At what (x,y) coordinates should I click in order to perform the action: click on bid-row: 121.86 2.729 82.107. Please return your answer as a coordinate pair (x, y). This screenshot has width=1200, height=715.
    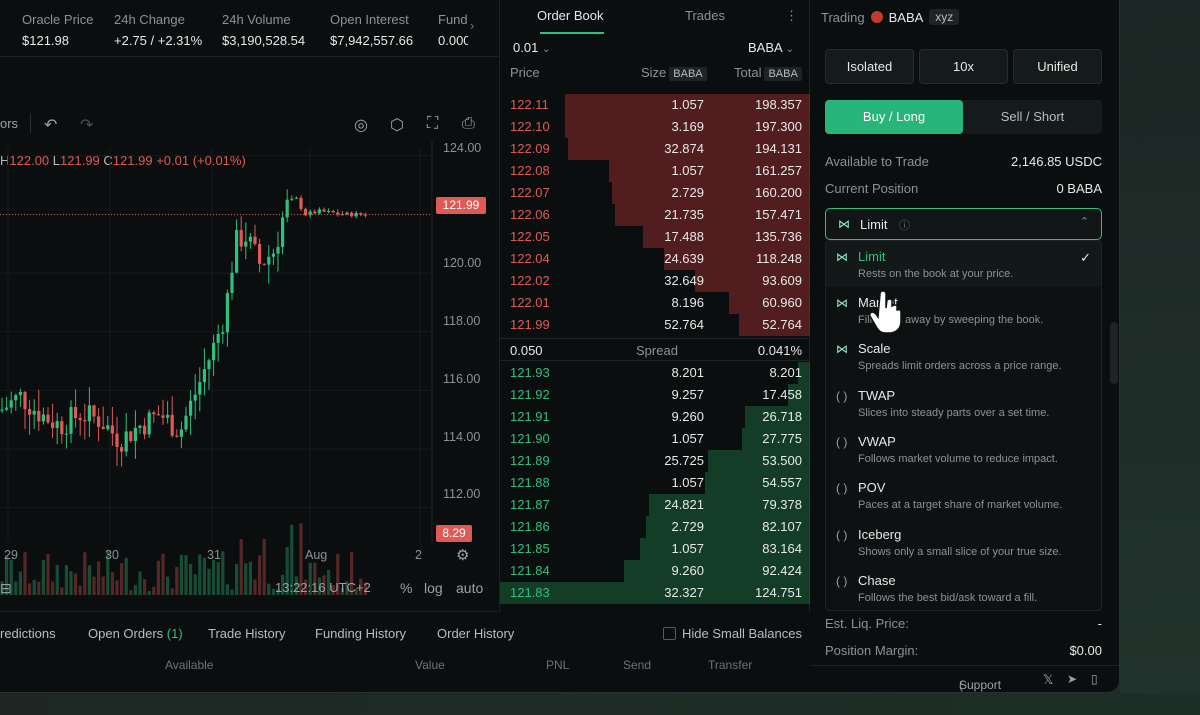
    Looking at the image, I should click on (655, 527).